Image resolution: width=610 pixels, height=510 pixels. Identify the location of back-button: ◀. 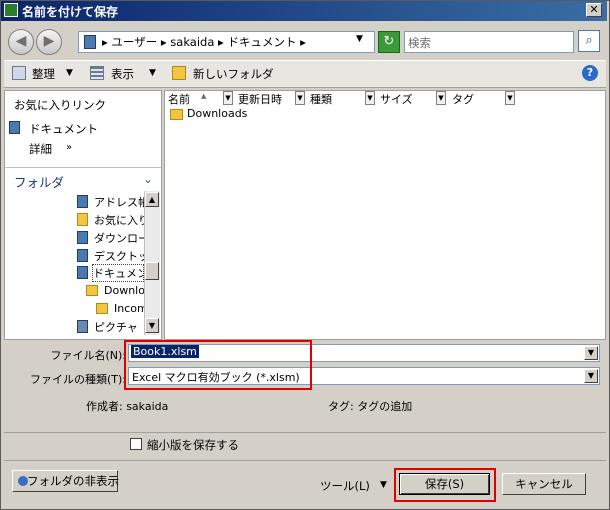
(21, 42).